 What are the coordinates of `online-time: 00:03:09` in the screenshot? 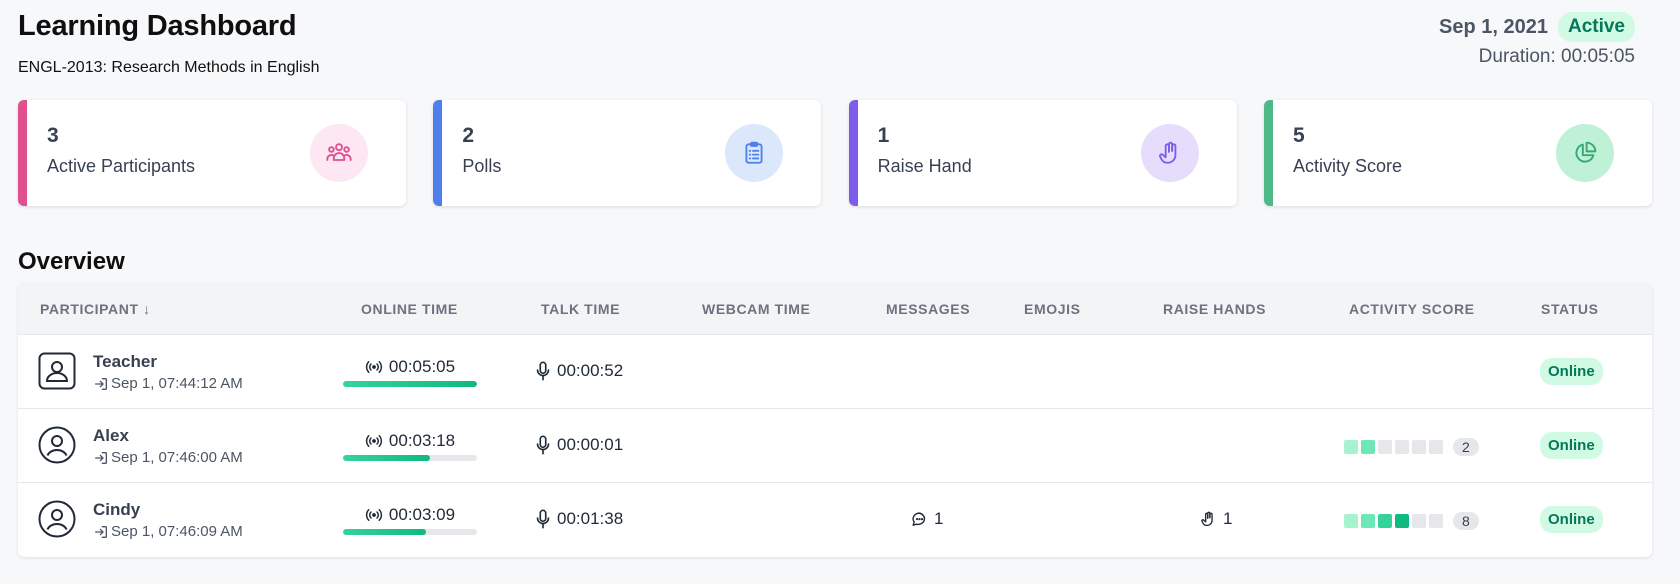 It's located at (410, 520).